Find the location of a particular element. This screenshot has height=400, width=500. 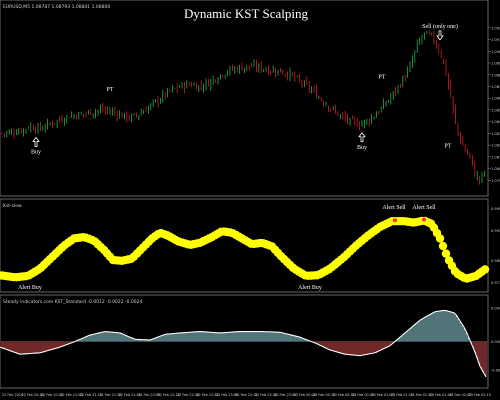

kst-standard-tick-label: 0.0000 is located at coordinates (495, 342).